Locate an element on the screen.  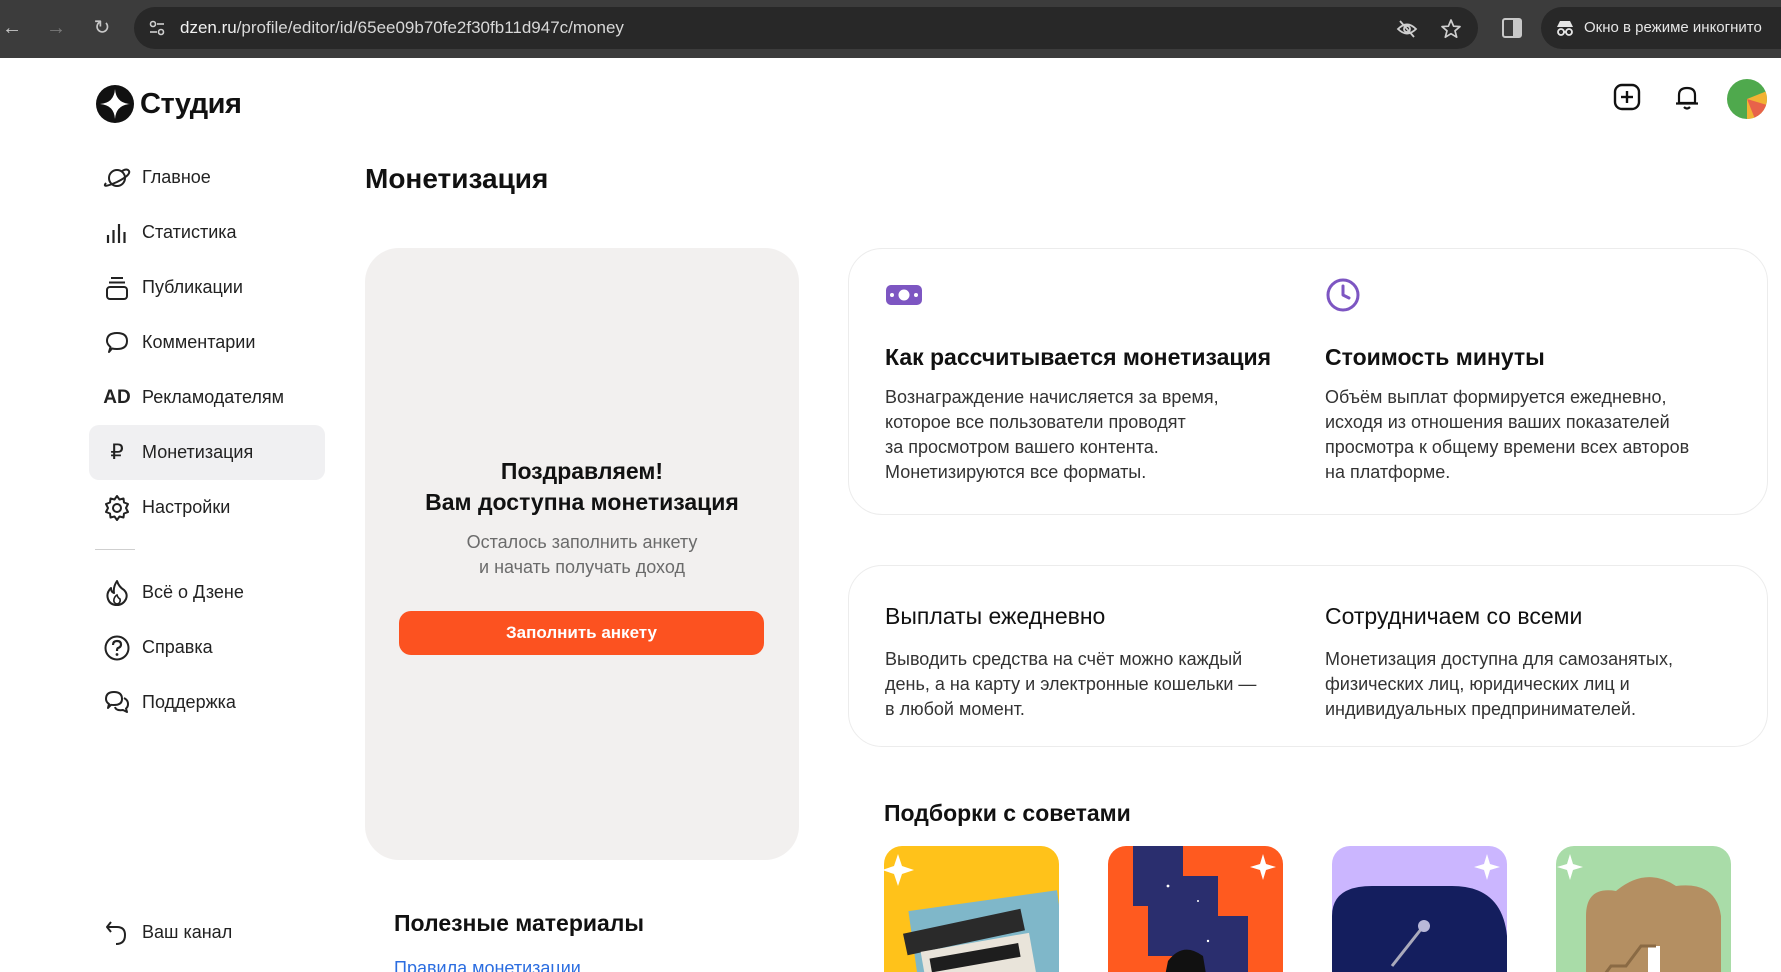
bell-icon is located at coordinates (1687, 97).